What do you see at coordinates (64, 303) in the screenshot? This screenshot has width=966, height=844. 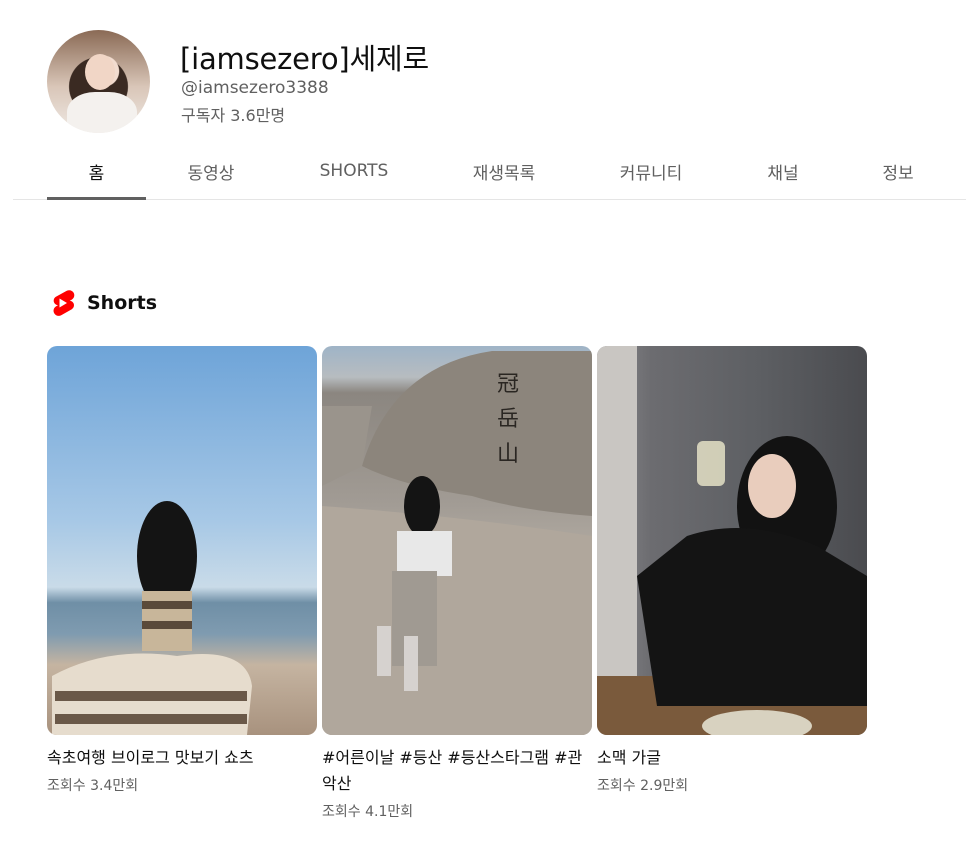 I see `youtube-shorts-icon` at bounding box center [64, 303].